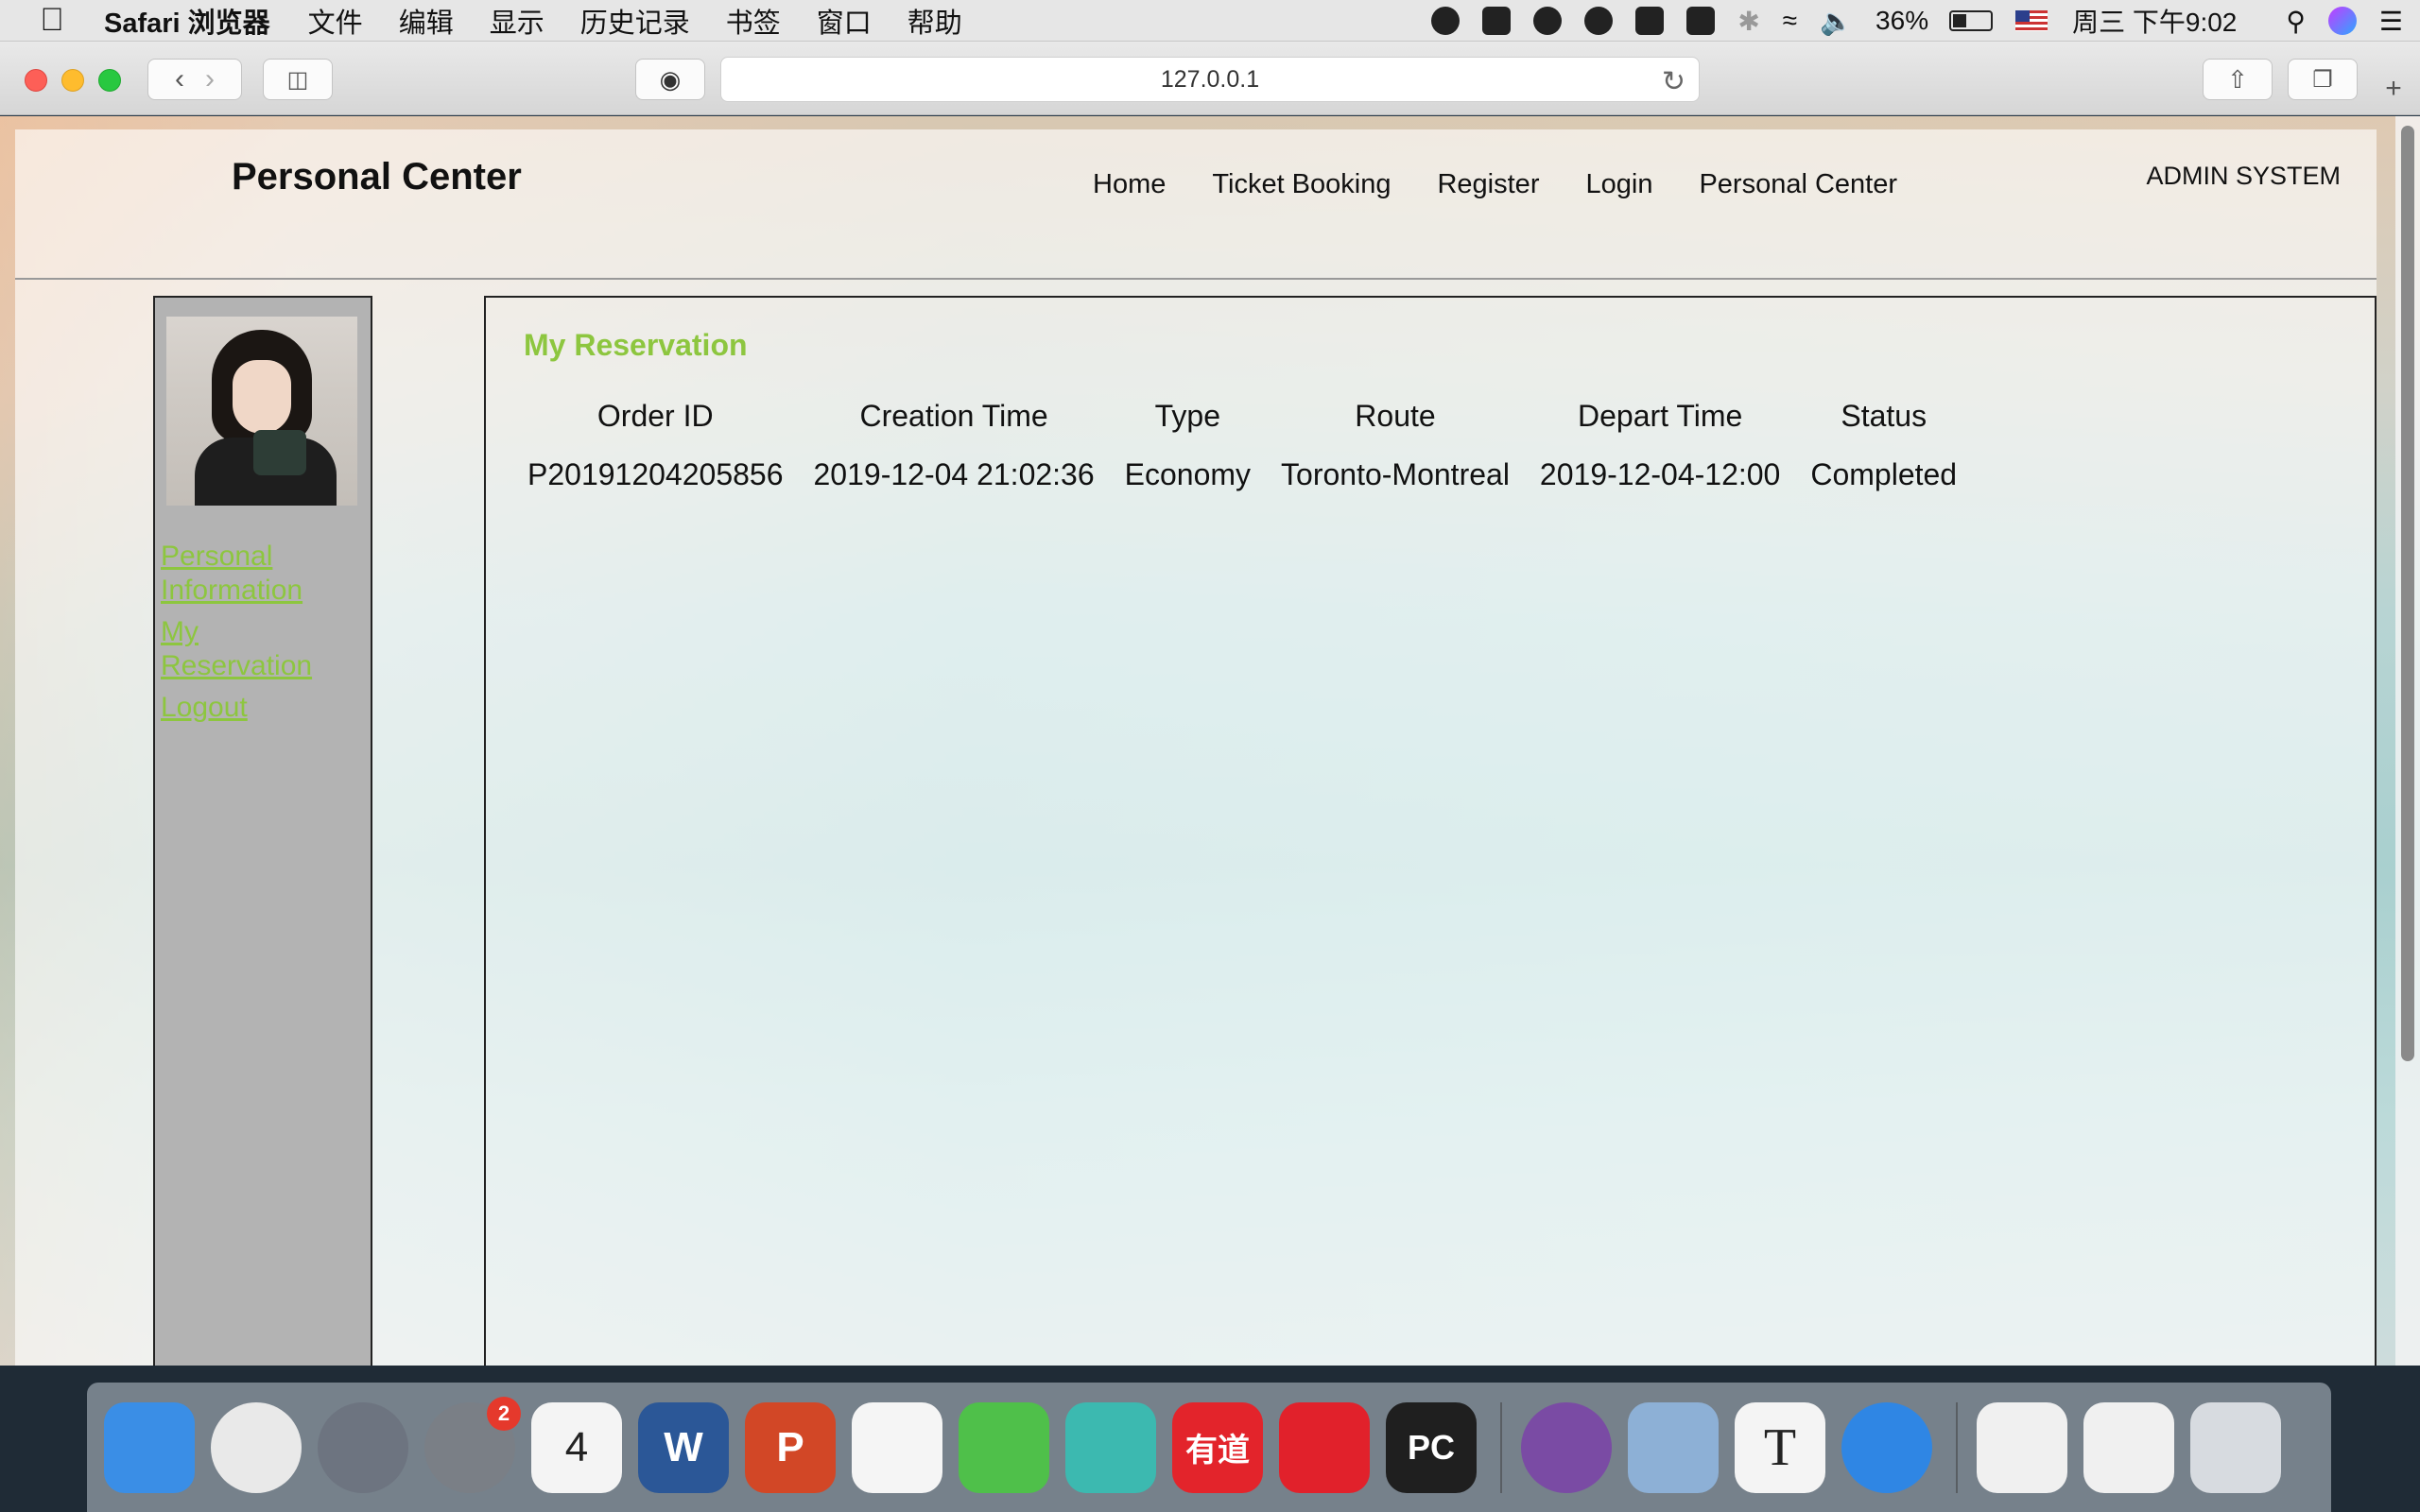 This screenshot has height=1512, width=2420. I want to click on back-forward-buttons: ‹ ›, so click(194, 79).